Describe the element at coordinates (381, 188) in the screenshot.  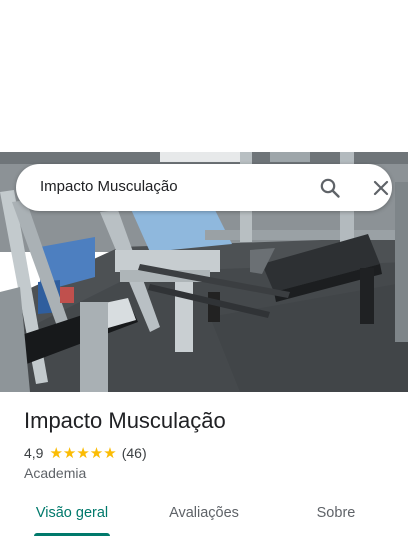
I see `close-icon` at that location.